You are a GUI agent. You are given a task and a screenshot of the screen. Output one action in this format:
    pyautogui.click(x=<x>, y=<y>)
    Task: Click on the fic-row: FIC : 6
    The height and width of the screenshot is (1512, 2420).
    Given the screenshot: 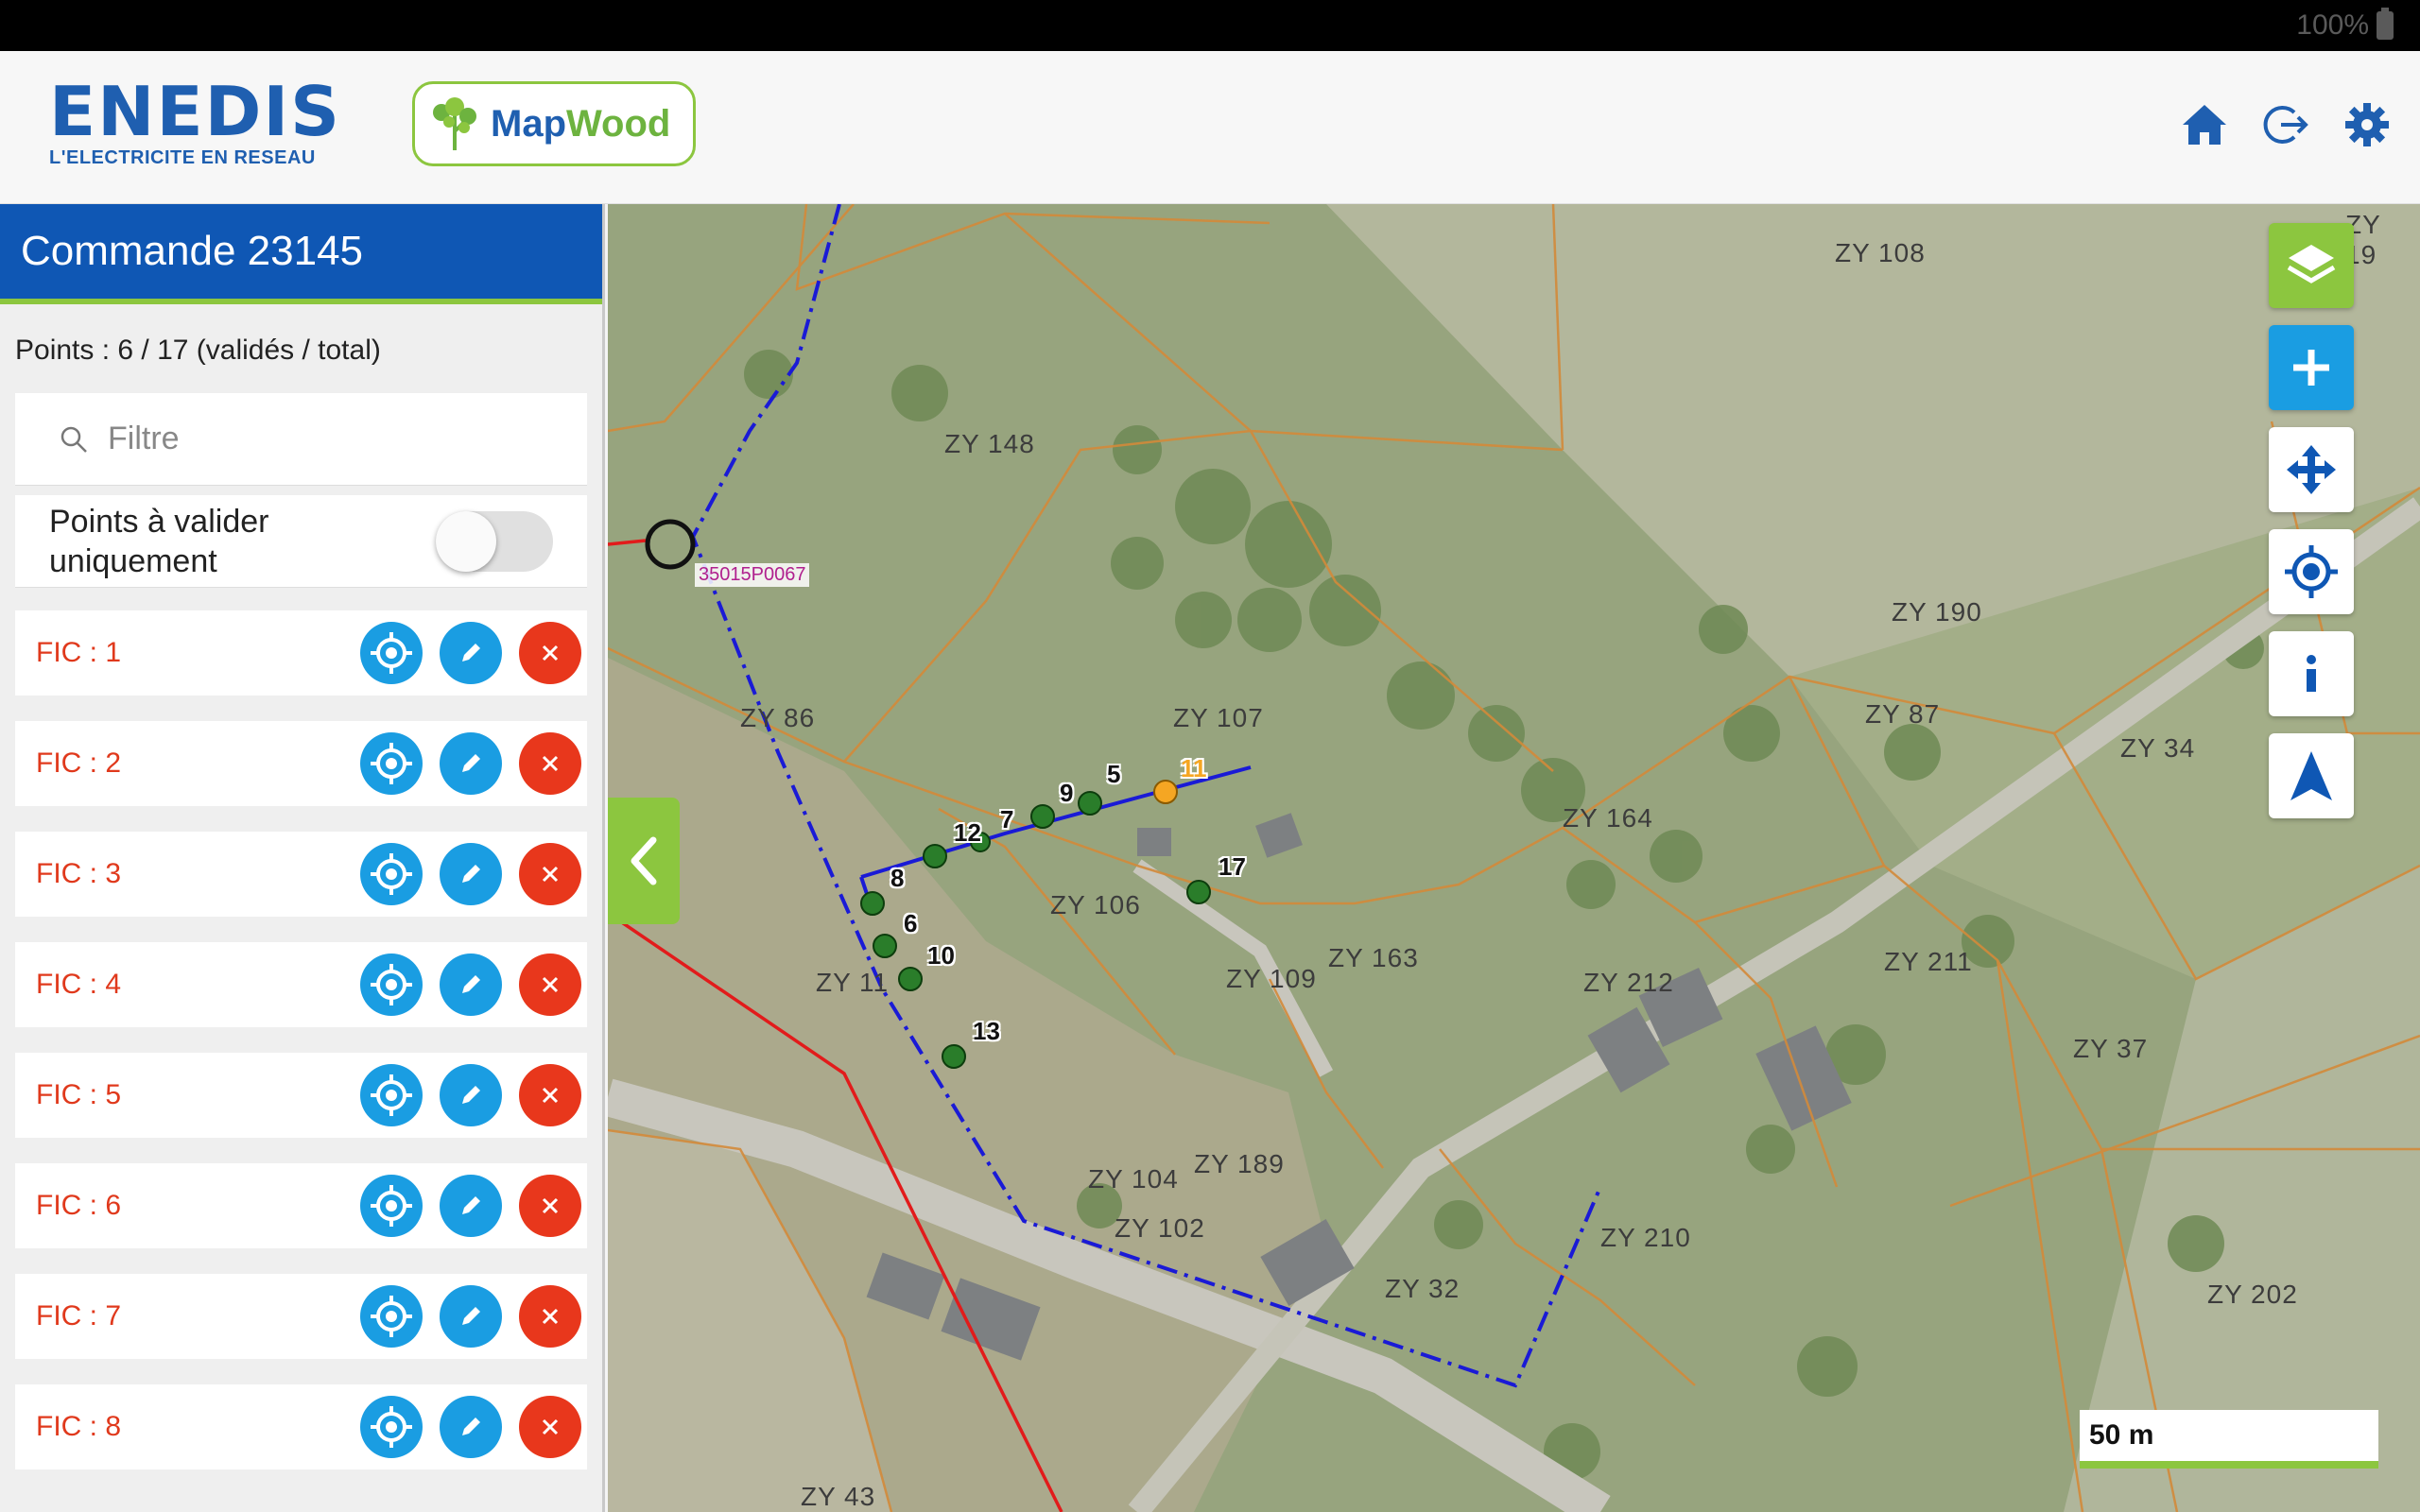 What is the action you would take?
    pyautogui.click(x=301, y=1205)
    